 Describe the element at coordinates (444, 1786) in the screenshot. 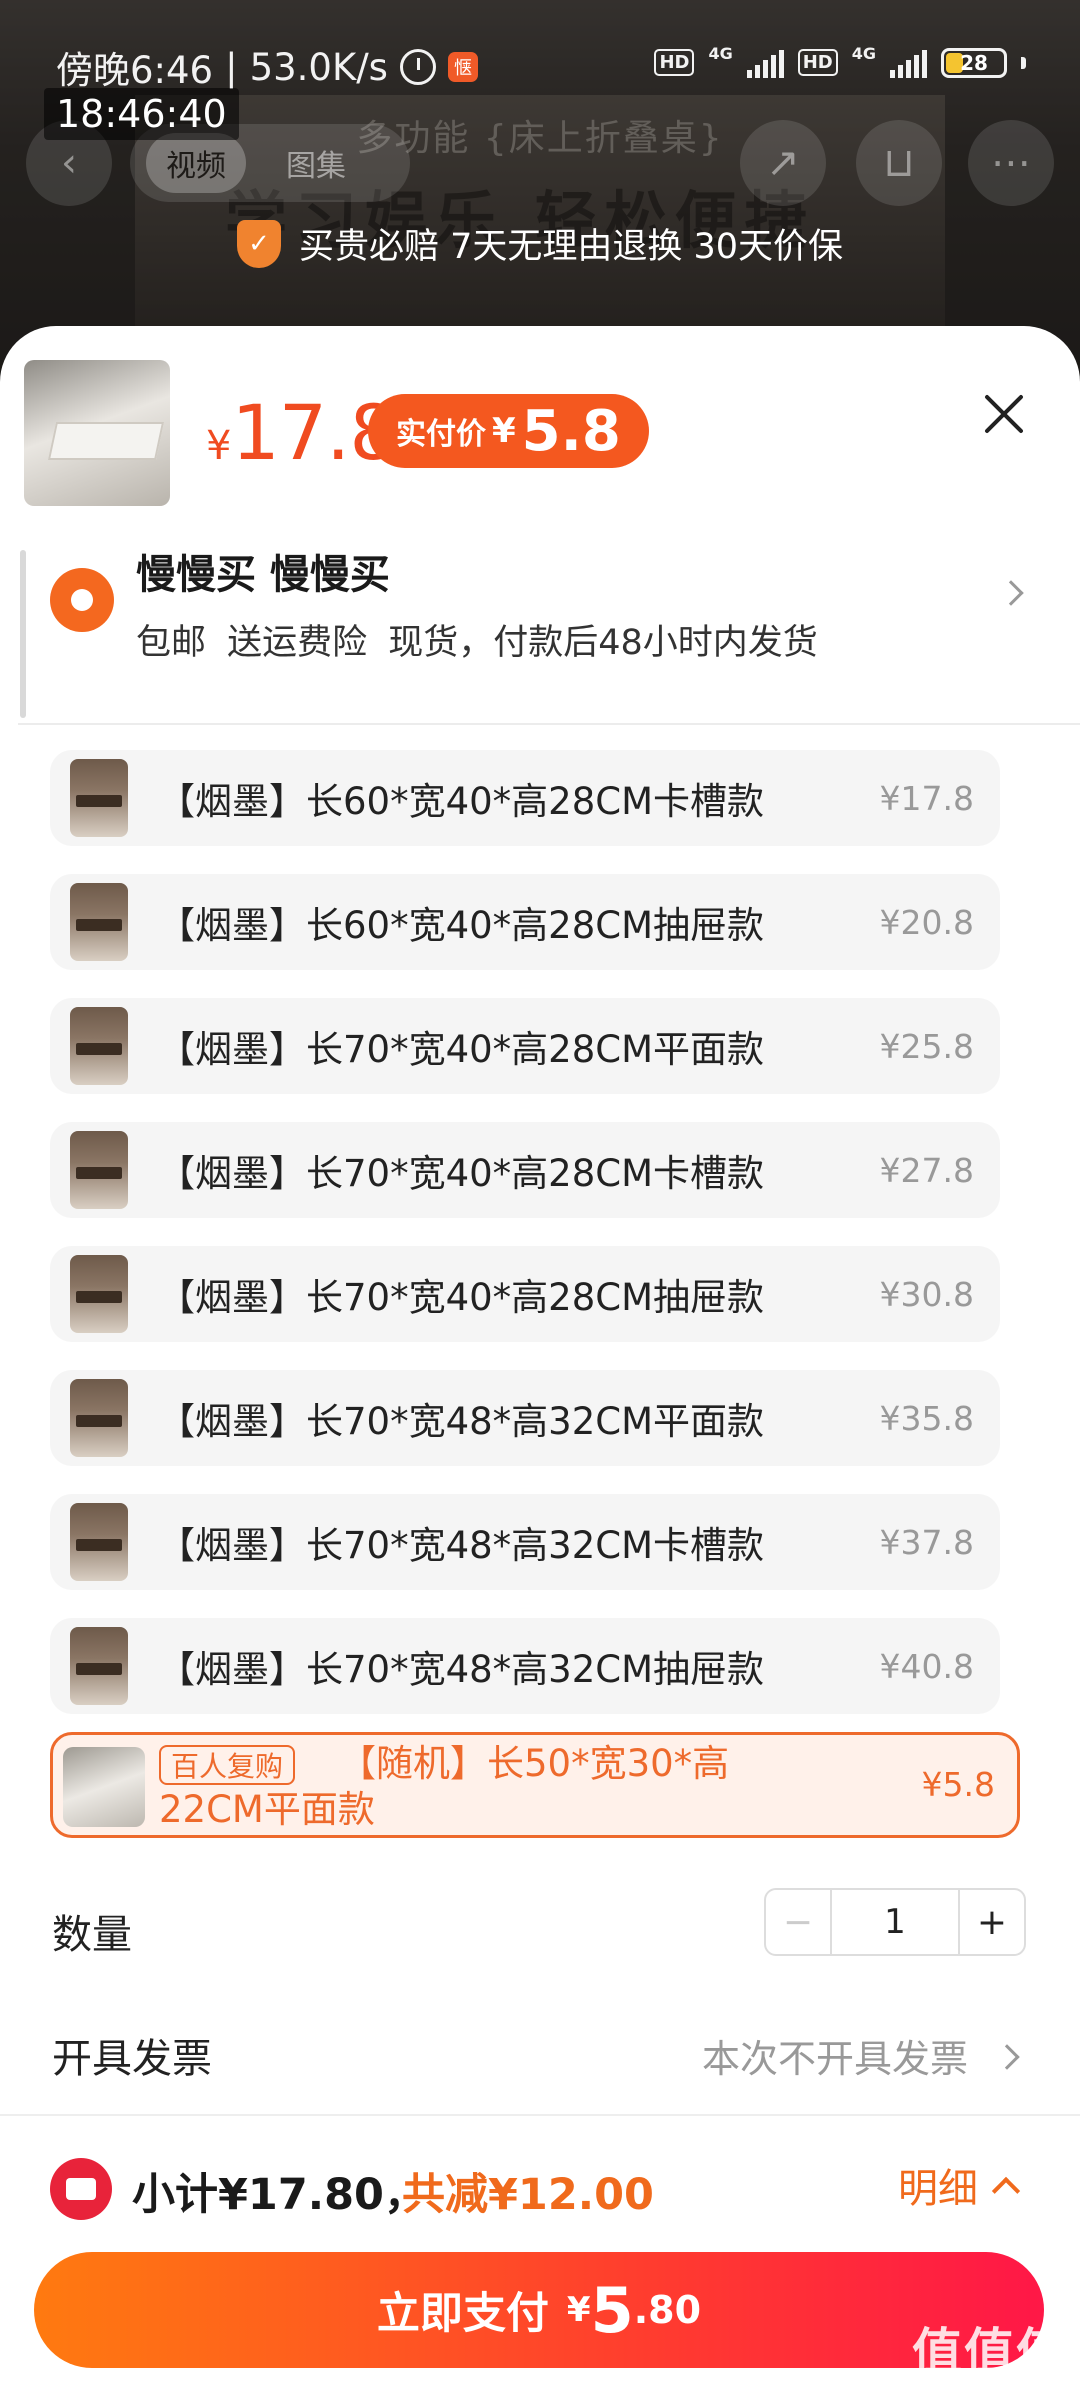

I see `variant-name: 【随机】长50*宽30*高22CM平面款` at that location.